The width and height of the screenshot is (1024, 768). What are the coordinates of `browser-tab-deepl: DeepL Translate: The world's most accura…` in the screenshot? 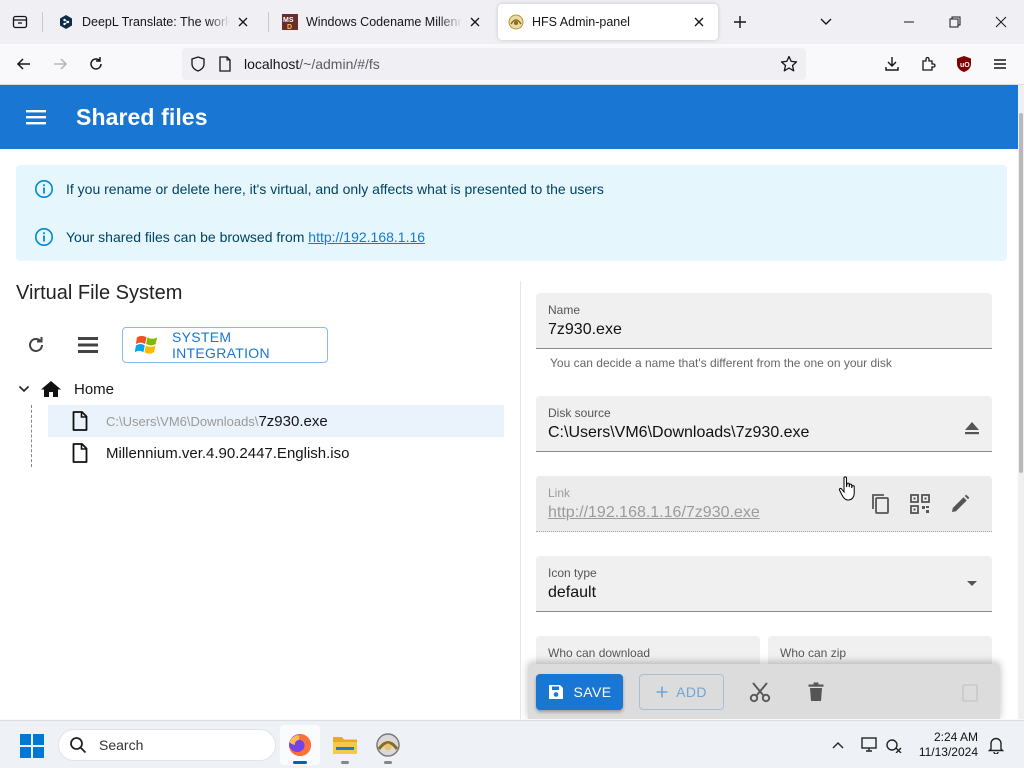 It's located at (155, 22).